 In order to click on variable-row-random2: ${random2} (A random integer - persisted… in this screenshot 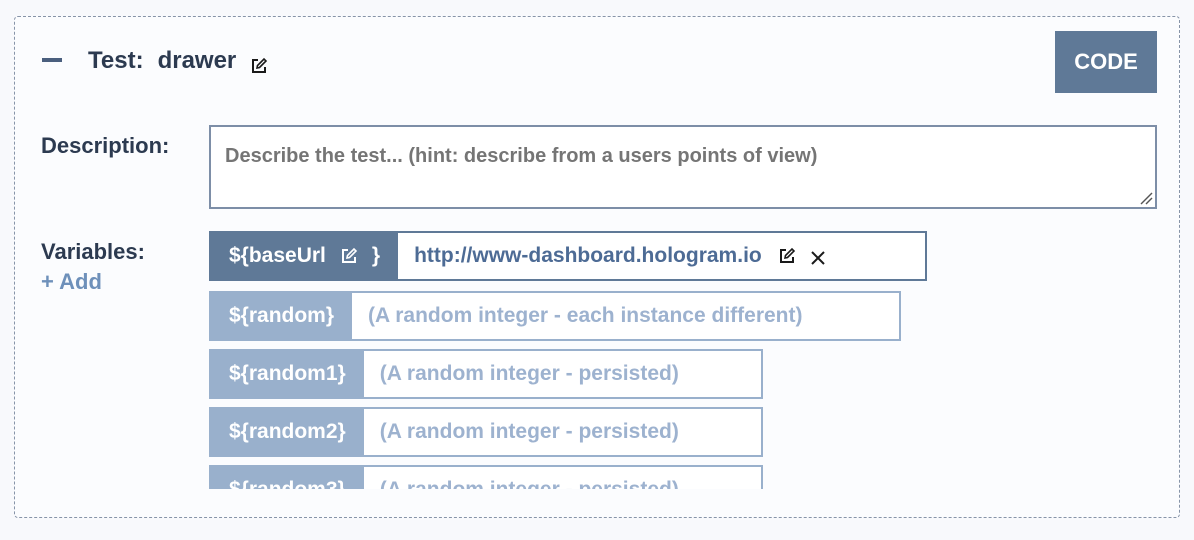, I will do `click(486, 432)`.